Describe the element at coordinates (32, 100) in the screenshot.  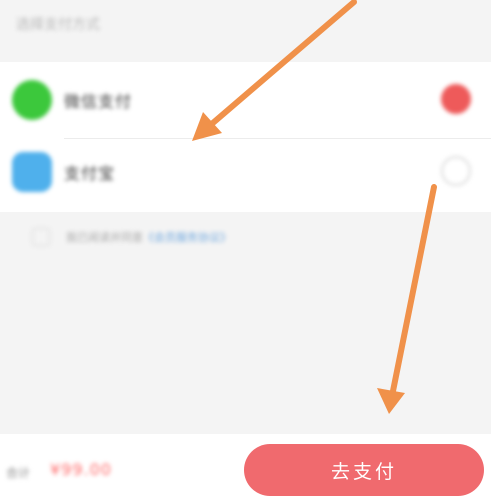
I see `wechat-pay-icon` at that location.